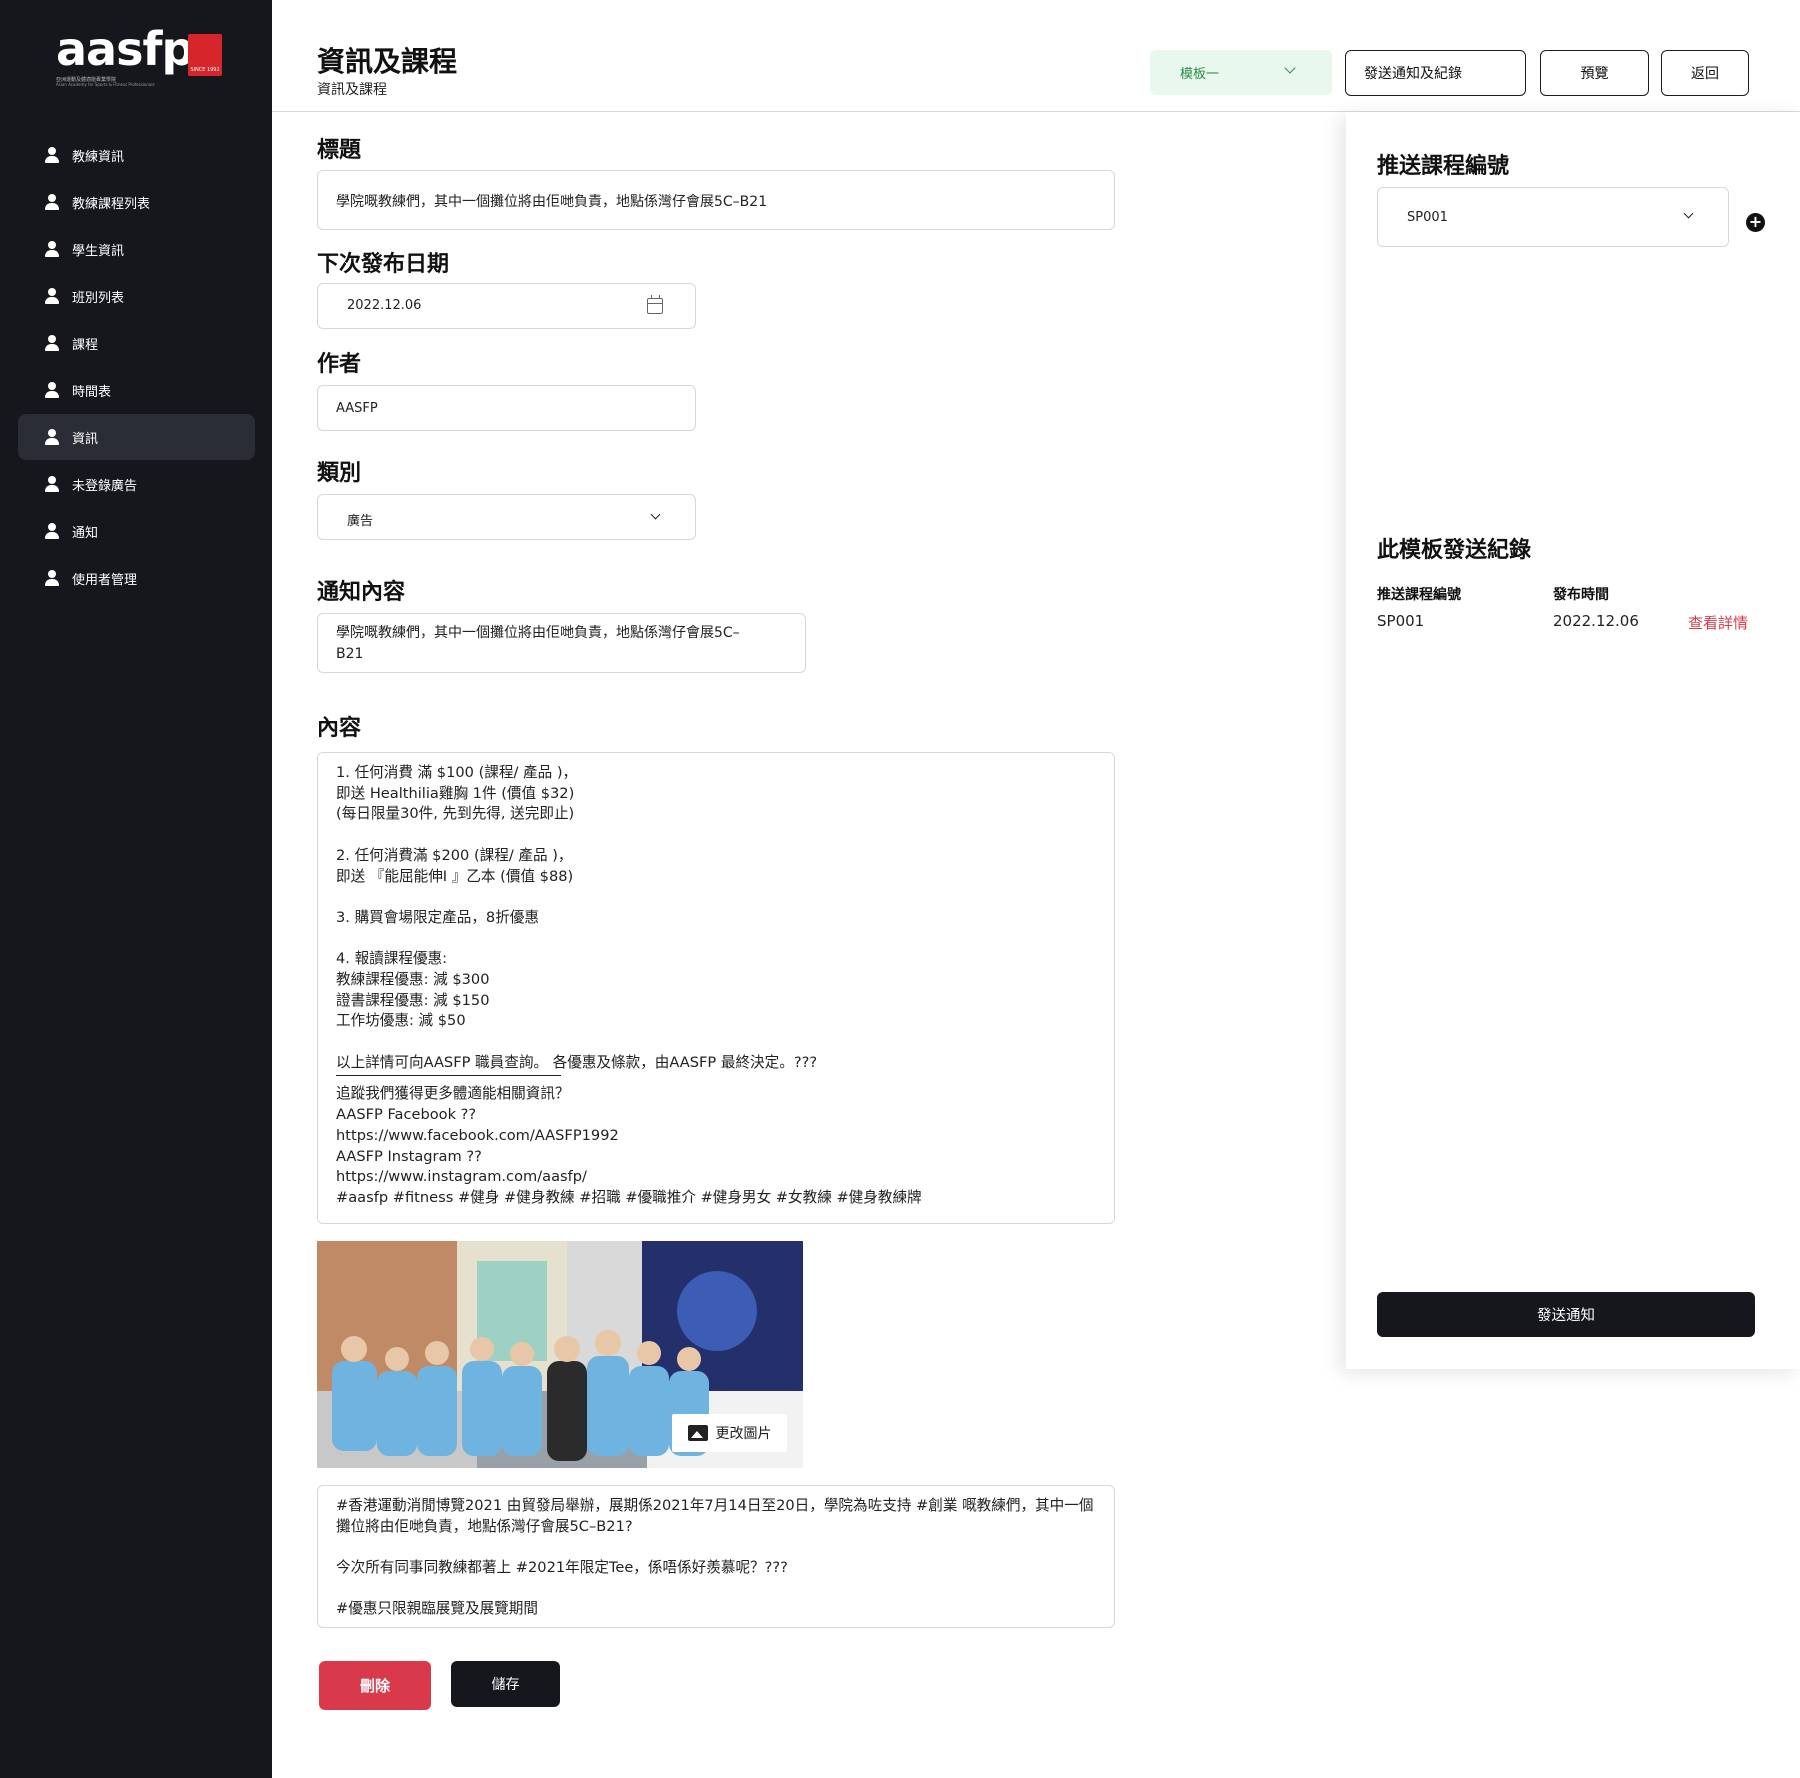 This screenshot has width=1800, height=1778. Describe the element at coordinates (205, 70) in the screenshot. I see `logo-since: SINCE 1992` at that location.